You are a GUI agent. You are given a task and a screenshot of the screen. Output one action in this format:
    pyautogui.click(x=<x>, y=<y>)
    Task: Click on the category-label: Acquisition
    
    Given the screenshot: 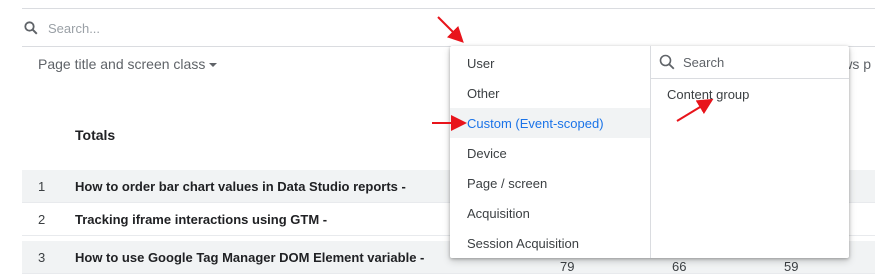 What is the action you would take?
    pyautogui.click(x=498, y=213)
    